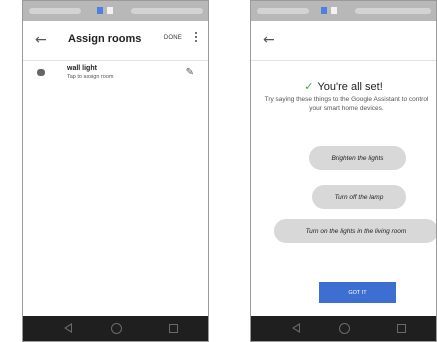 The image size is (437, 342). What do you see at coordinates (355, 231) in the screenshot?
I see `suggestion-chip: Turn on the lights in the living room` at bounding box center [355, 231].